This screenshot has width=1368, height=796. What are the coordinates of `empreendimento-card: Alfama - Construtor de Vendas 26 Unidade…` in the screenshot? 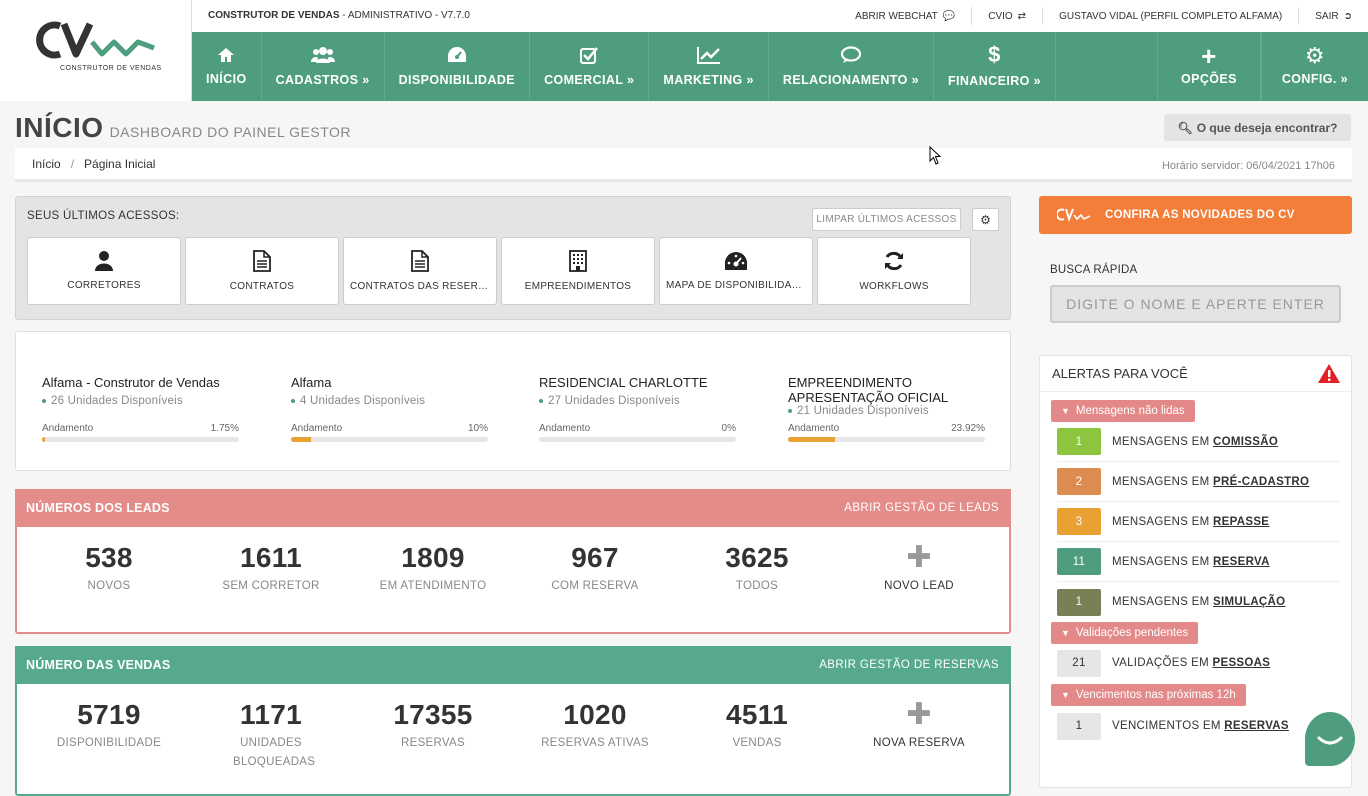 It's located at (140, 408).